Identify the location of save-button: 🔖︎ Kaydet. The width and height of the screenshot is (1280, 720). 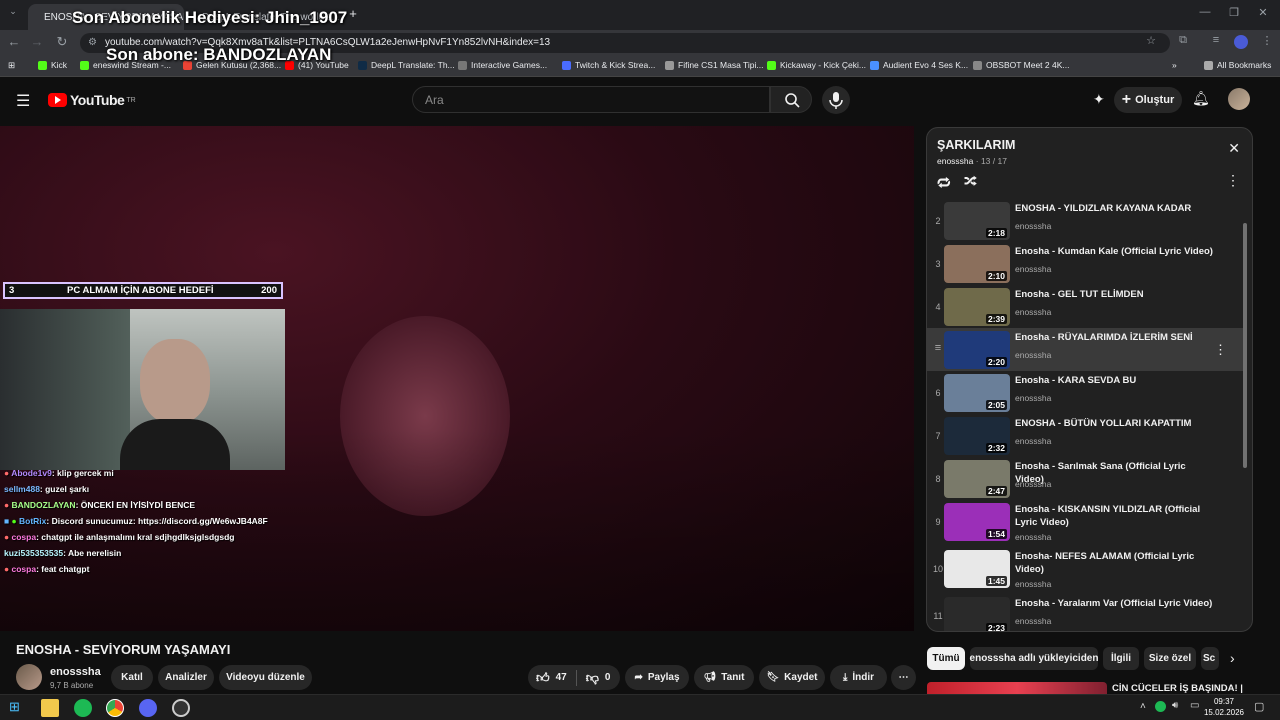
(792, 677).